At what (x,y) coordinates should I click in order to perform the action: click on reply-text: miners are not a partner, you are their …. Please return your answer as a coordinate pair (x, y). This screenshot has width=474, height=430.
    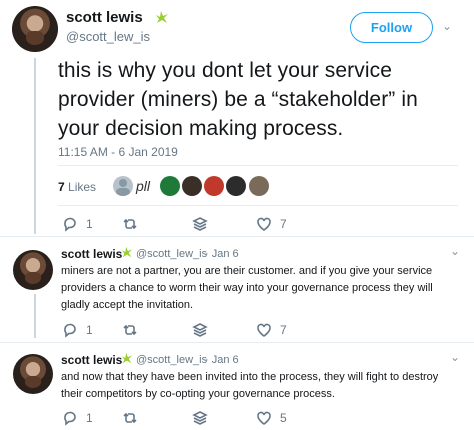
    Looking at the image, I should click on (247, 288).